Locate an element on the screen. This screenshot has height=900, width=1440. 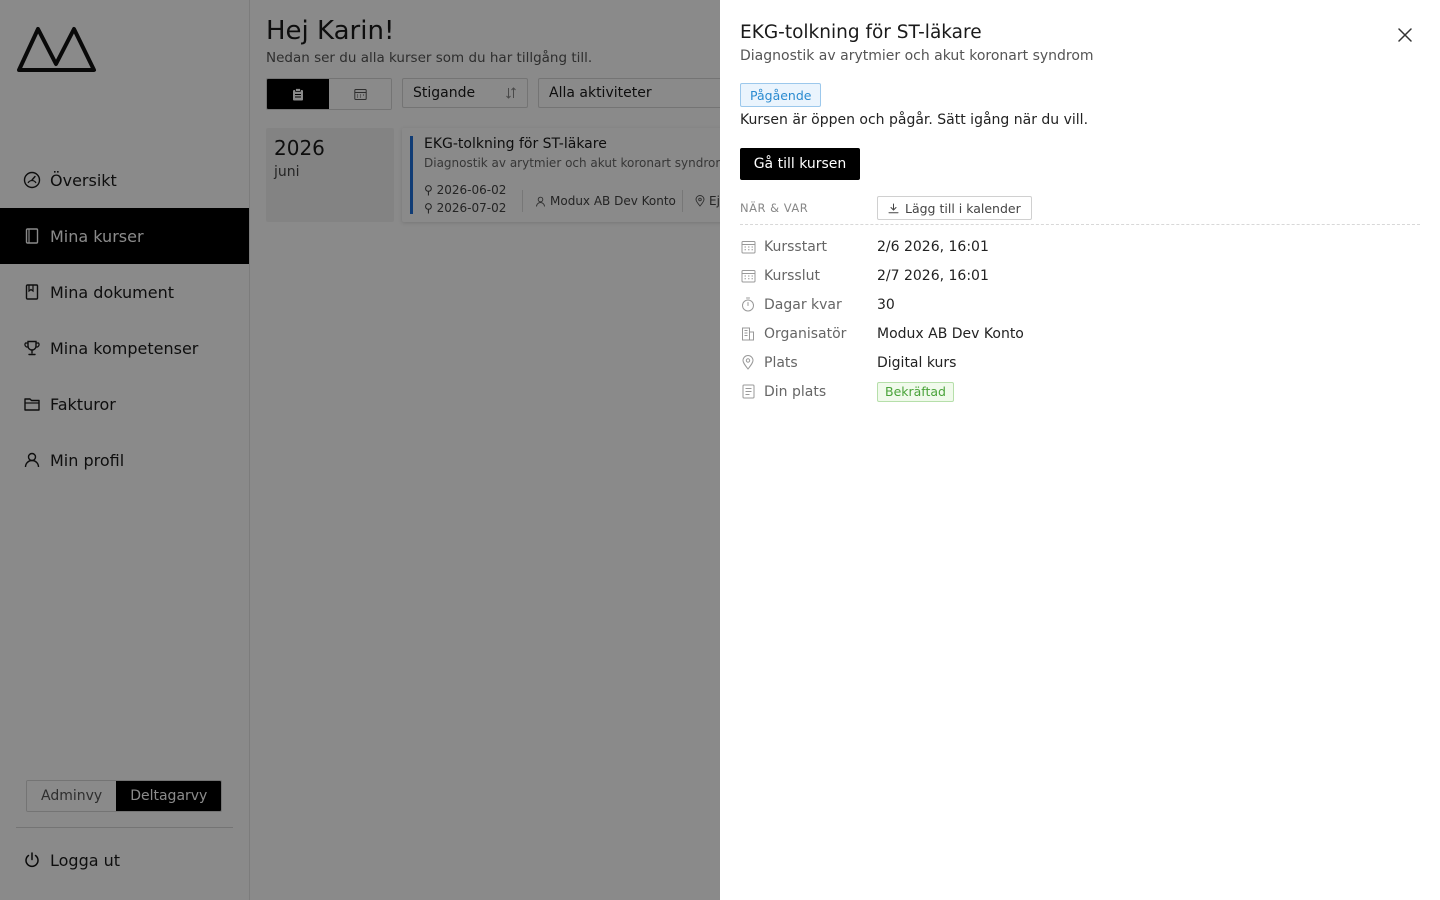
detail-row-course-start: Kursstart 2/6 2026, 16:01 is located at coordinates (1080, 246).